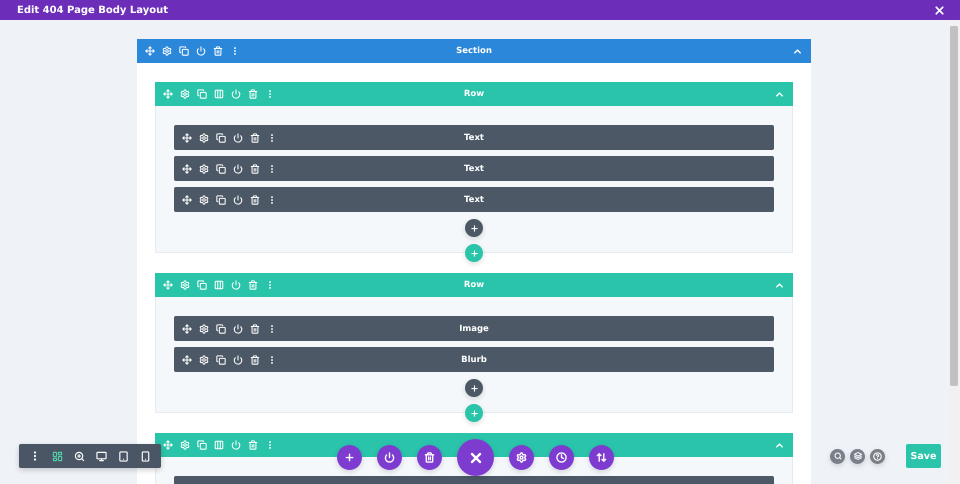  Describe the element at coordinates (561, 457) in the screenshot. I see `clock-icon` at that location.